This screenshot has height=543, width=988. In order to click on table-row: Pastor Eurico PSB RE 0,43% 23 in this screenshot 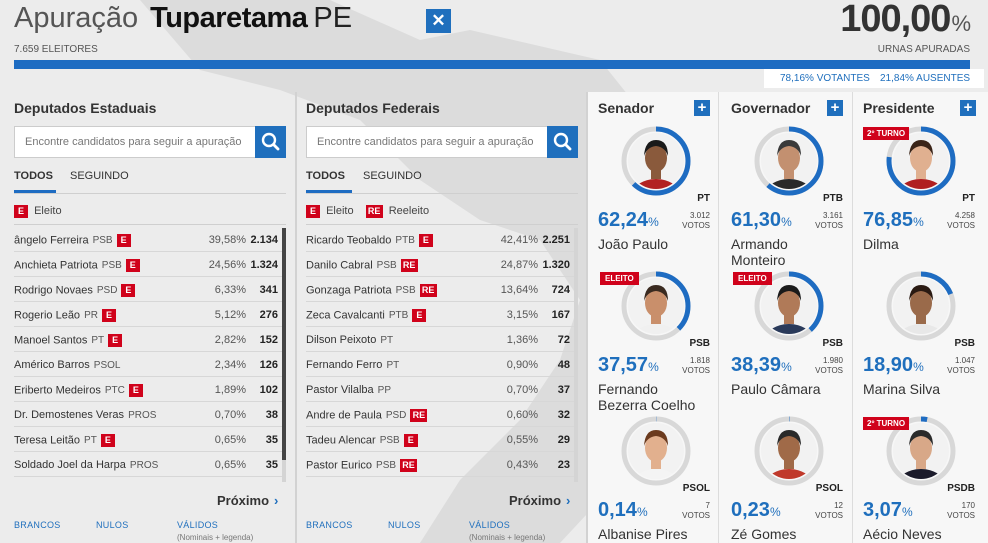, I will do `click(440, 464)`.